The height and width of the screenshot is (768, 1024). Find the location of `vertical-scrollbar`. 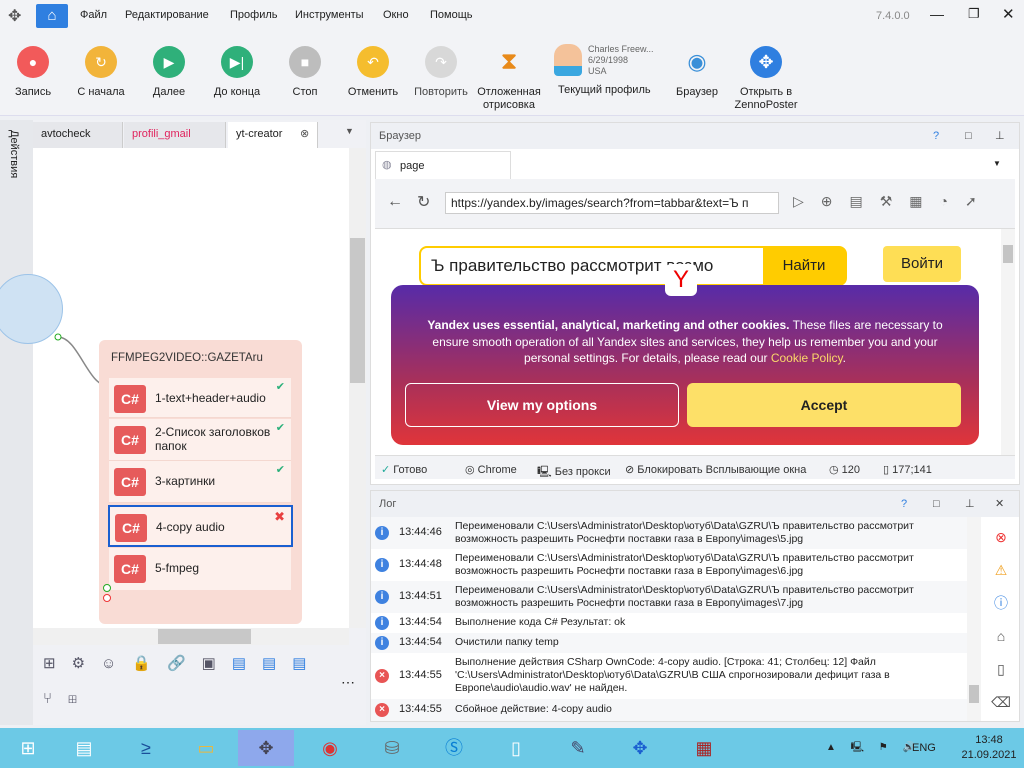

vertical-scrollbar is located at coordinates (357, 388).